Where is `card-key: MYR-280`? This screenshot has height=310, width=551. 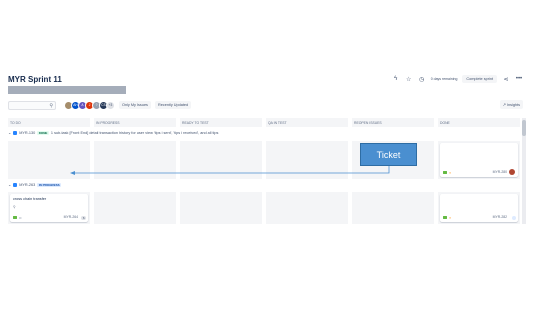 card-key: MYR-280 is located at coordinates (499, 172).